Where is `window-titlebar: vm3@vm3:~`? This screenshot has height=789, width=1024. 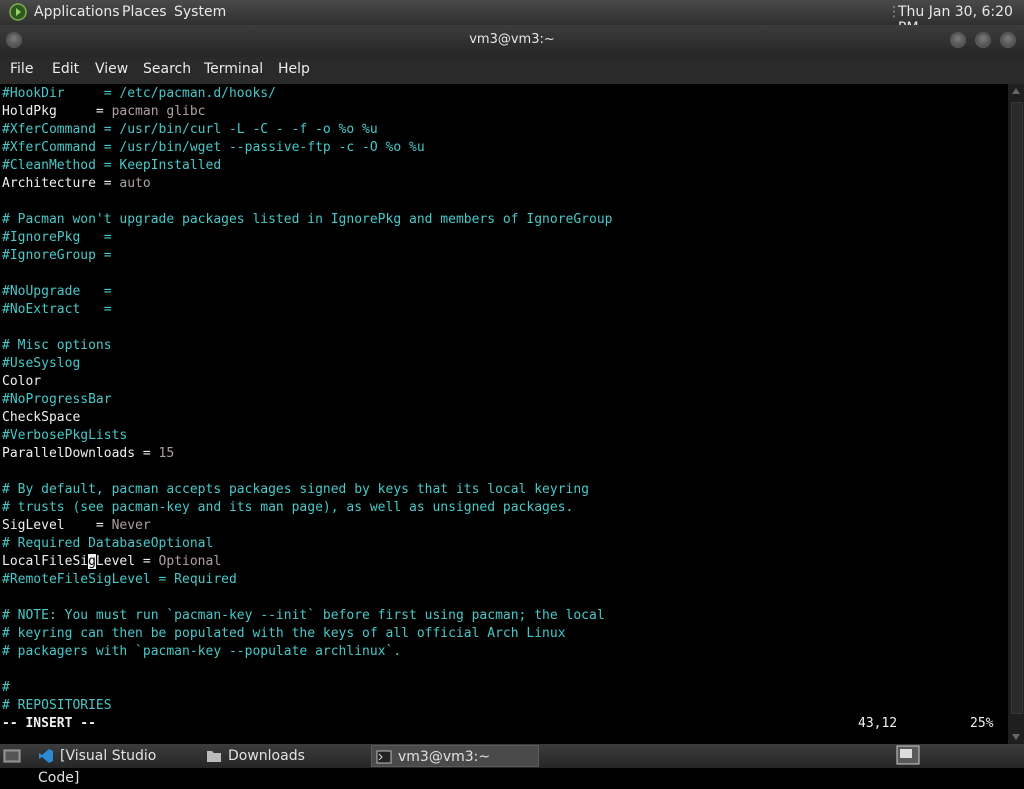
window-titlebar: vm3@vm3:~ is located at coordinates (512, 41).